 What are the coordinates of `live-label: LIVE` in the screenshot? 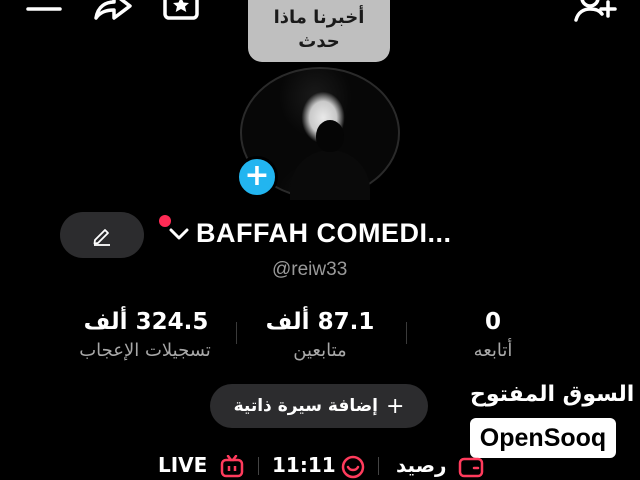 It's located at (182, 465).